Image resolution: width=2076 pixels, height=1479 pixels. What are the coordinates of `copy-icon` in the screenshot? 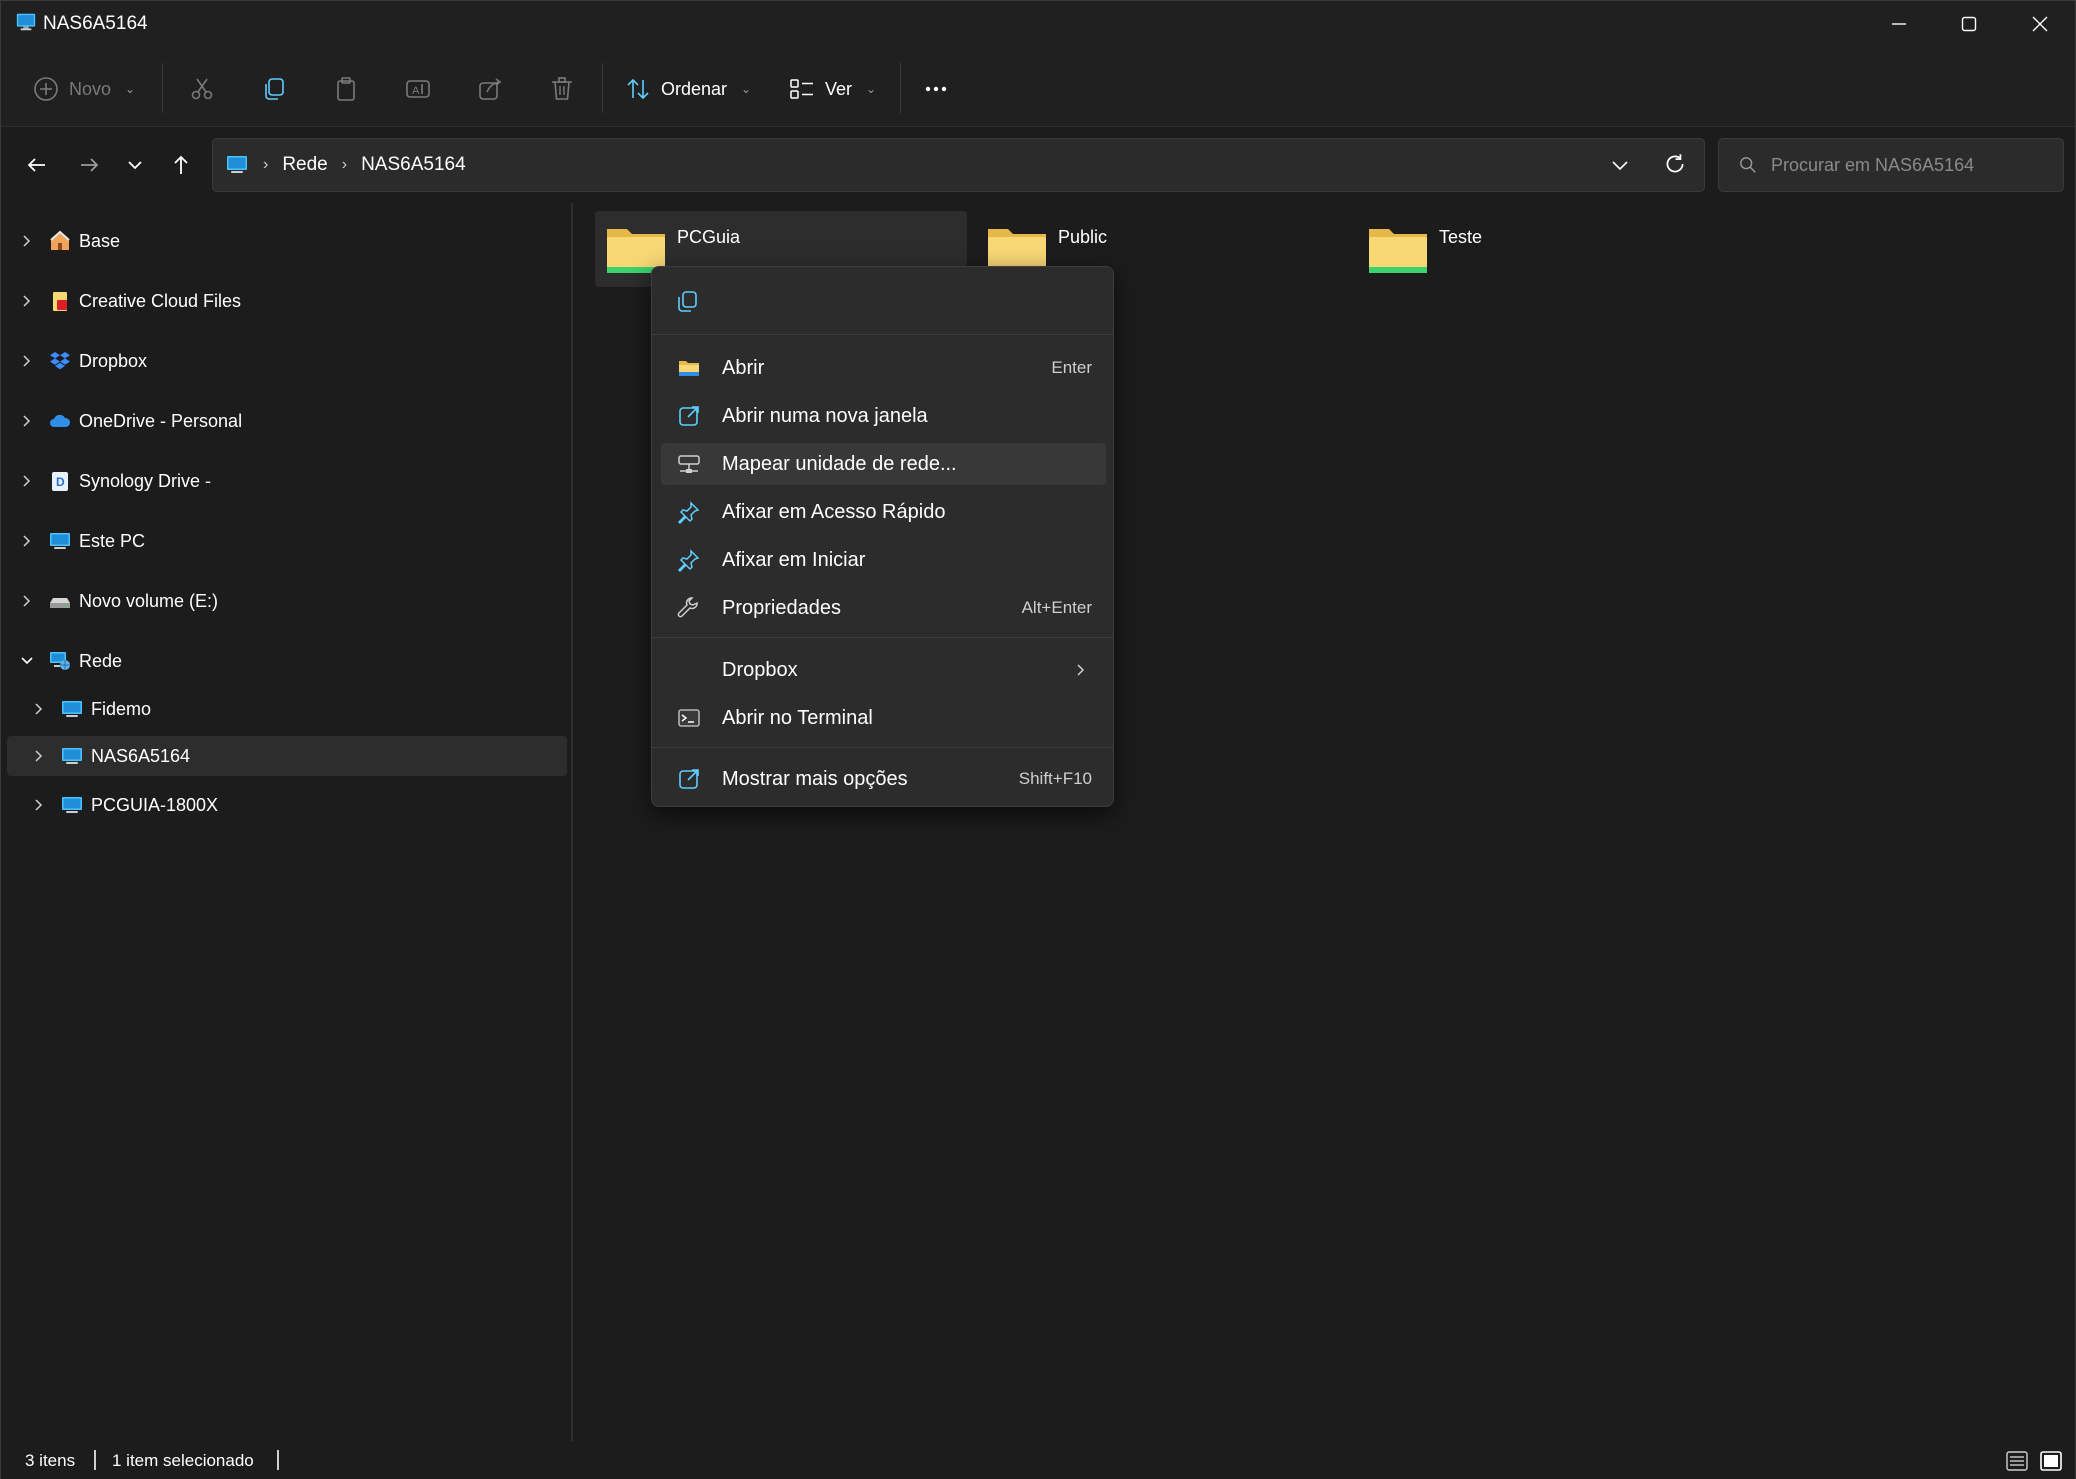 It's located at (687, 302).